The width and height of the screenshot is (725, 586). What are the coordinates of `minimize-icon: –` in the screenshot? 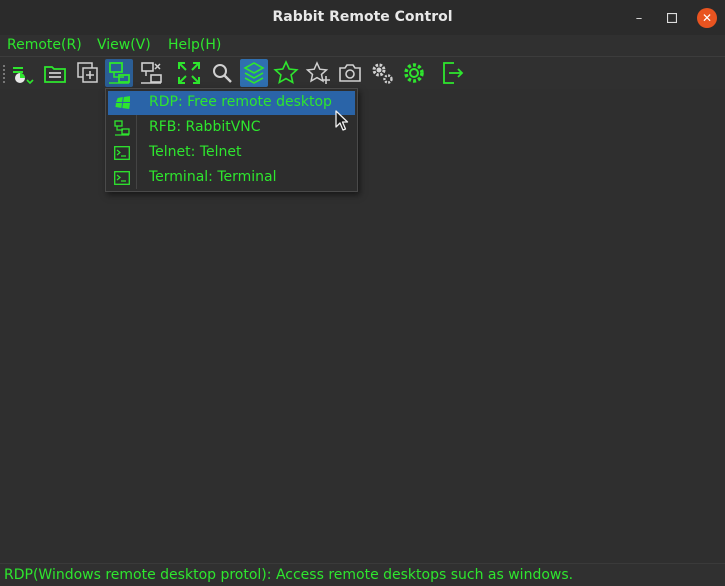 It's located at (639, 18).